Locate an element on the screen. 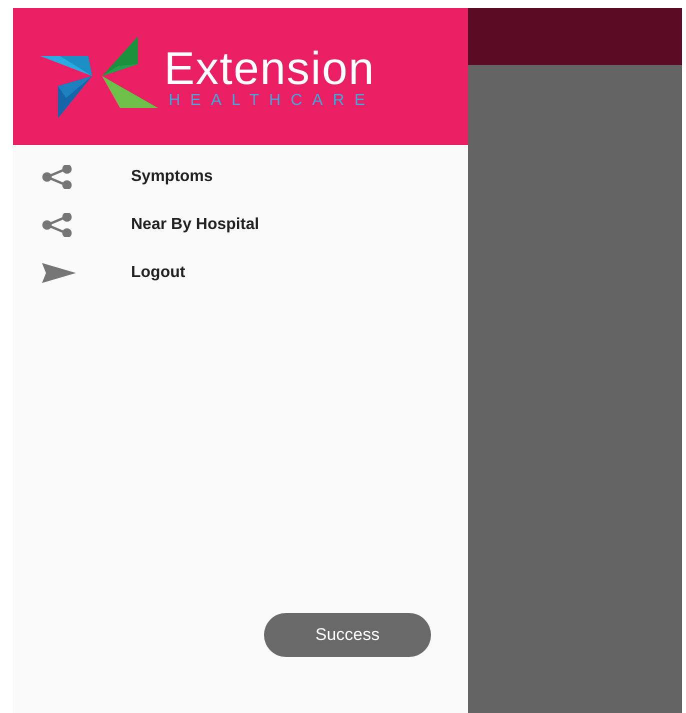  menu-item: Logout is located at coordinates (240, 273).